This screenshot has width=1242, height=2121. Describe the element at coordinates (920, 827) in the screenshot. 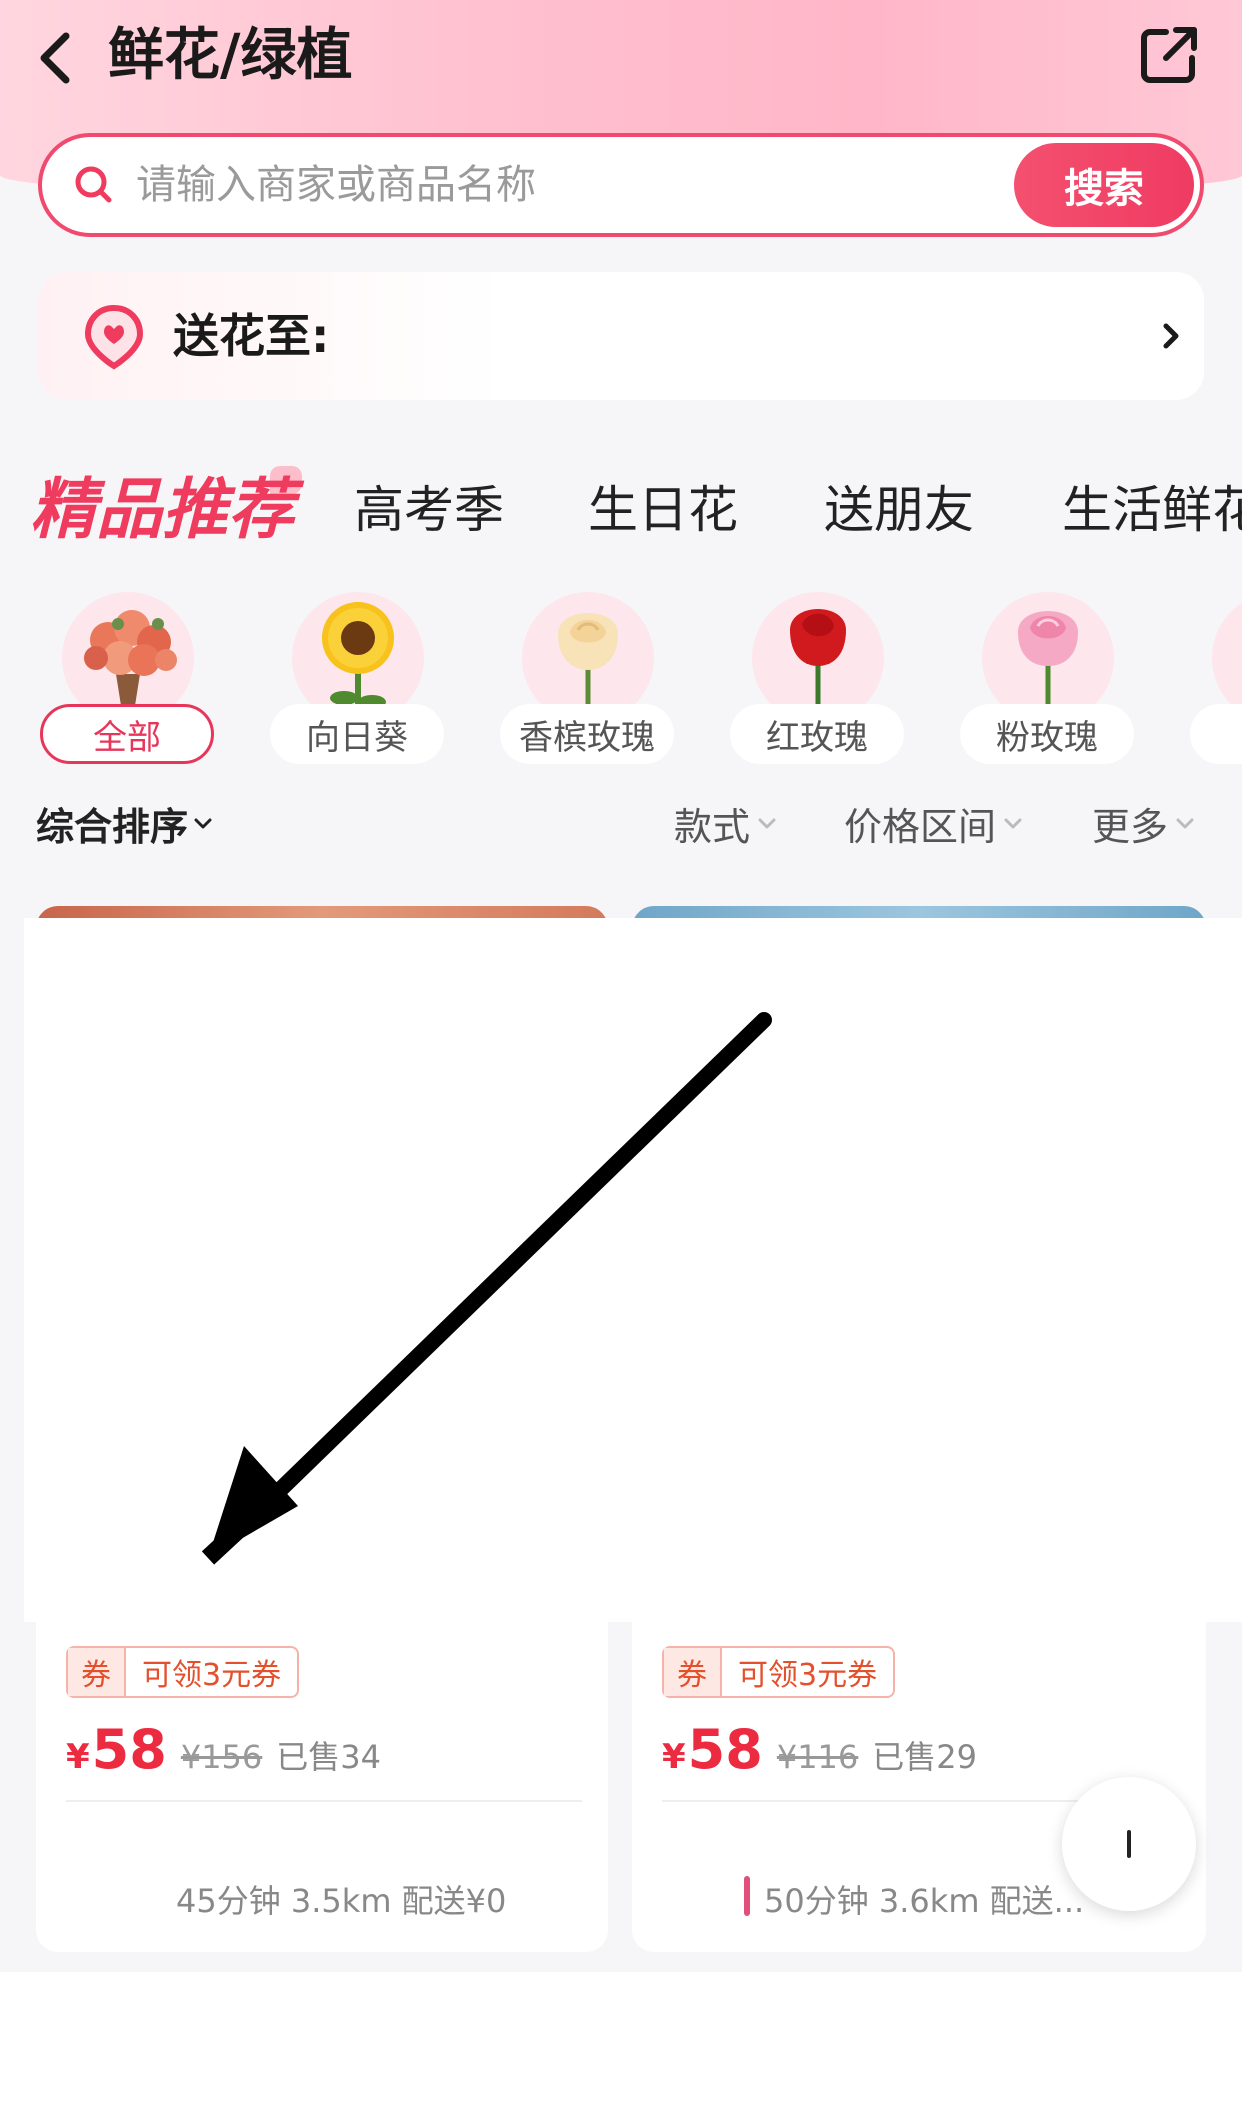

I see `filter-label: 价格区间` at that location.